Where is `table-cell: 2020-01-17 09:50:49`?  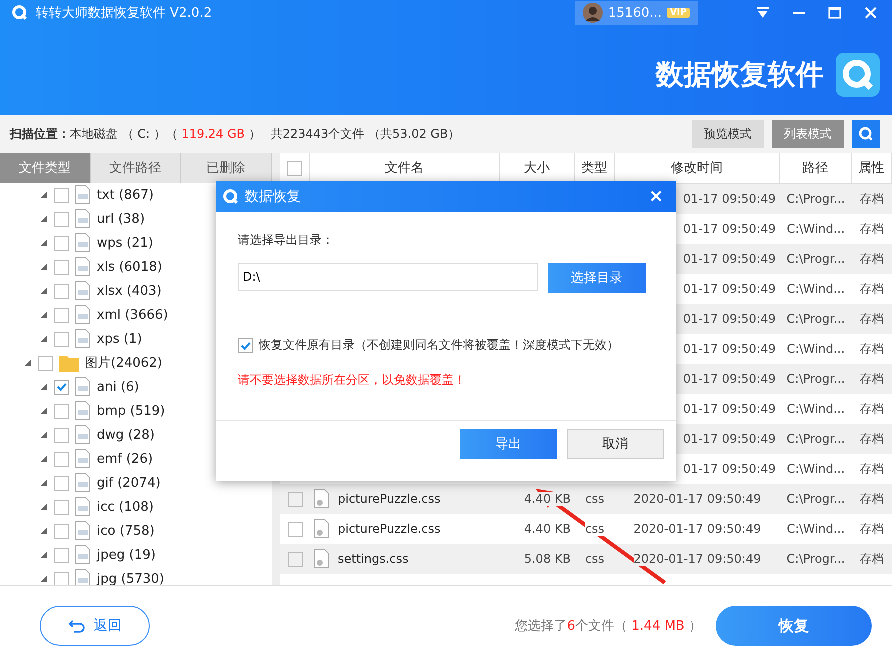 table-cell: 2020-01-17 09:50:49 is located at coordinates (698, 499).